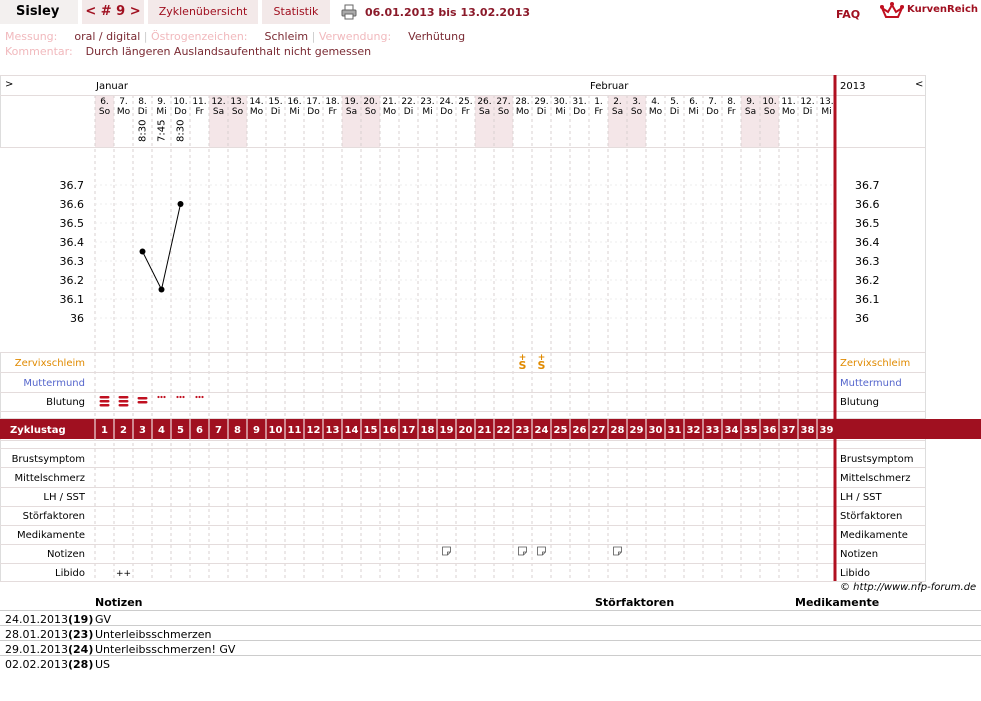 The height and width of the screenshot is (701, 981). What do you see at coordinates (579, 102) in the screenshot?
I see `day-number: 31.` at bounding box center [579, 102].